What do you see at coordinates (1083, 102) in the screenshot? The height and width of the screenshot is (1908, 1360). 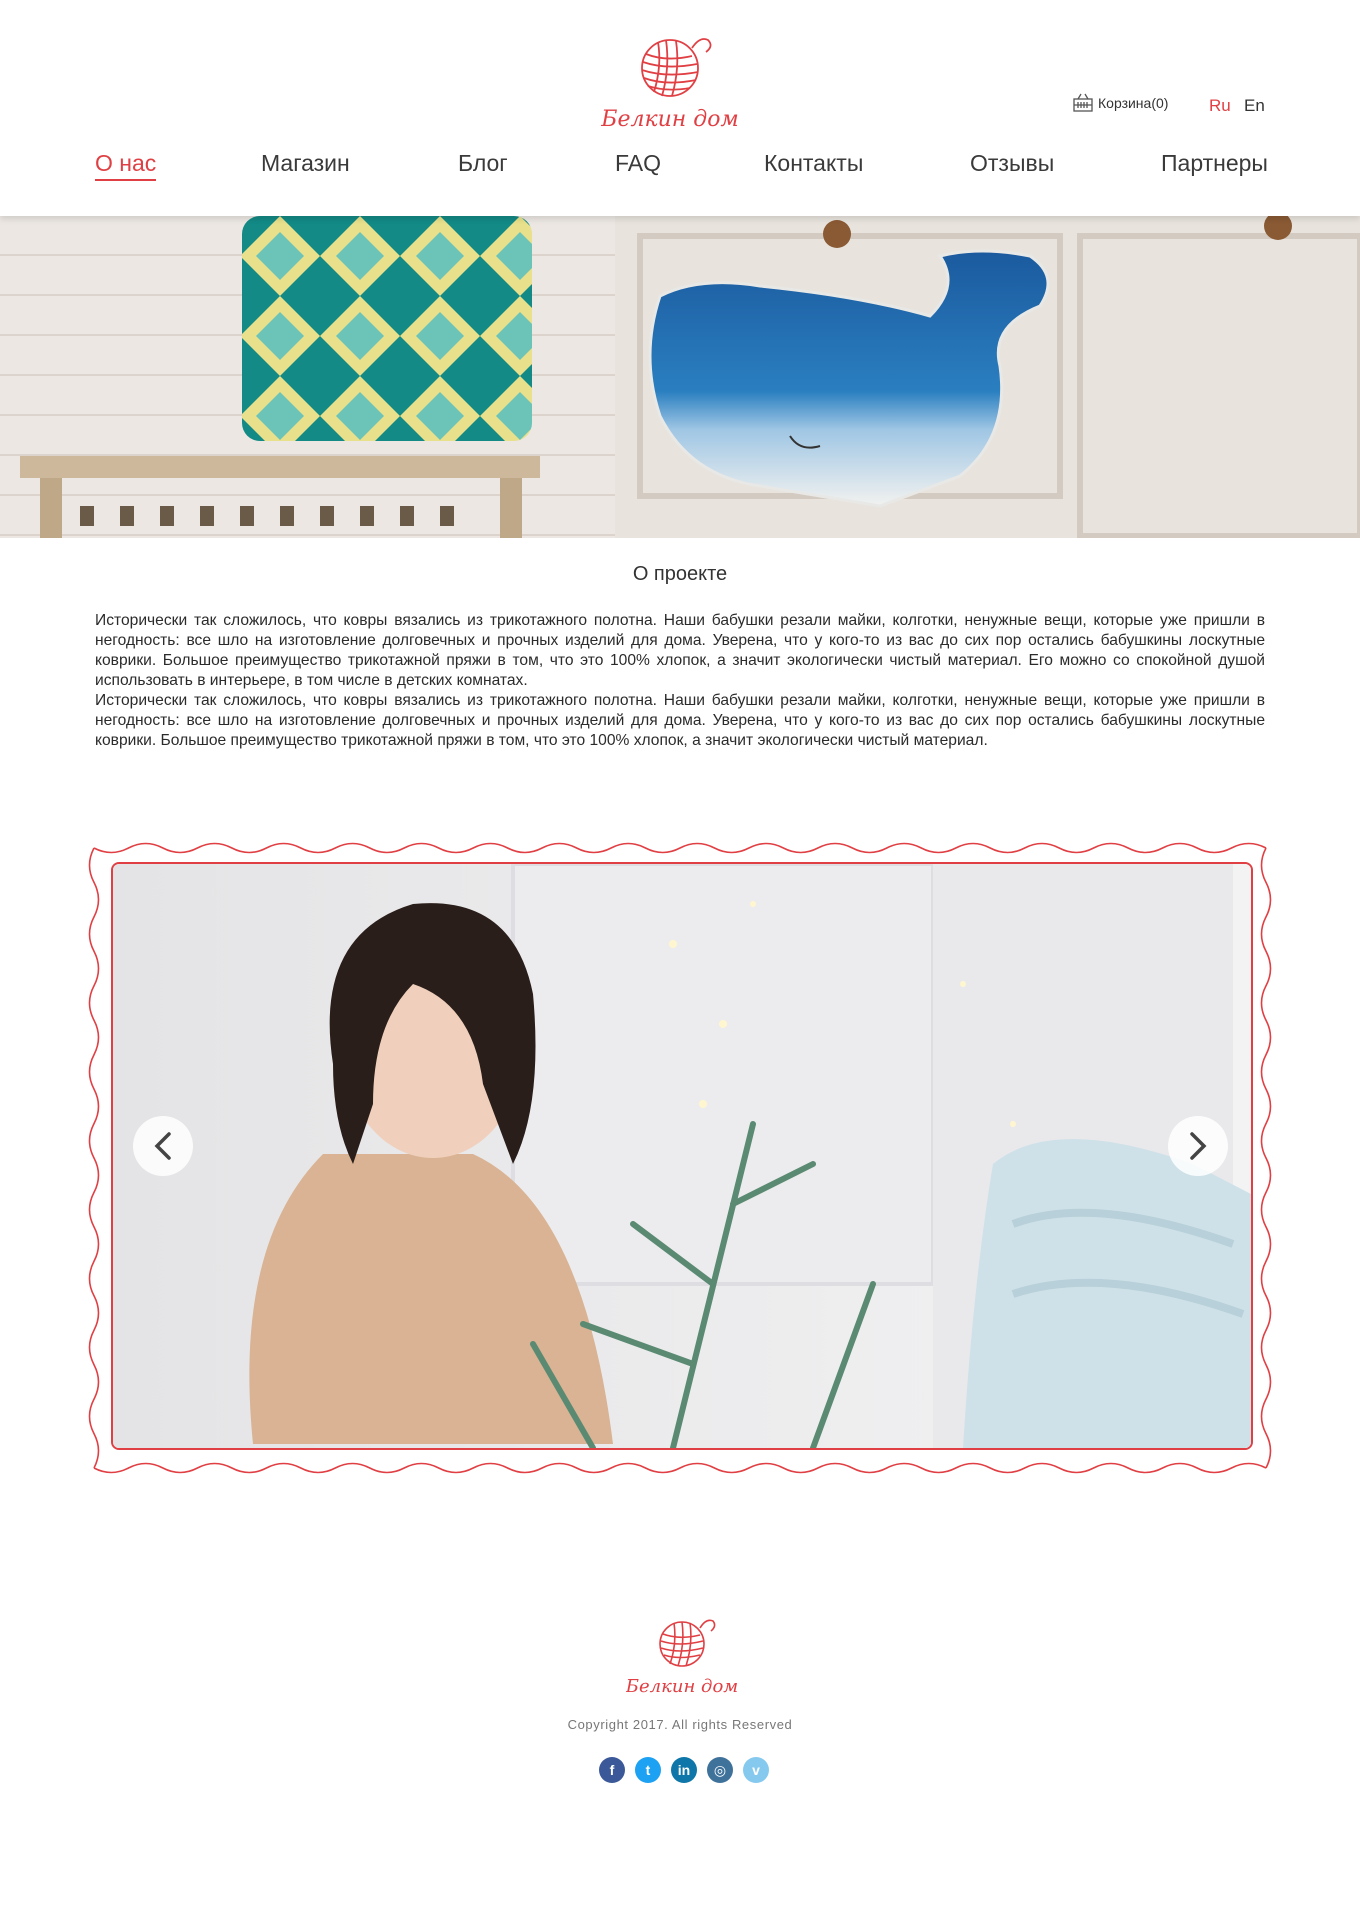 I see `shopping-basket-icon` at bounding box center [1083, 102].